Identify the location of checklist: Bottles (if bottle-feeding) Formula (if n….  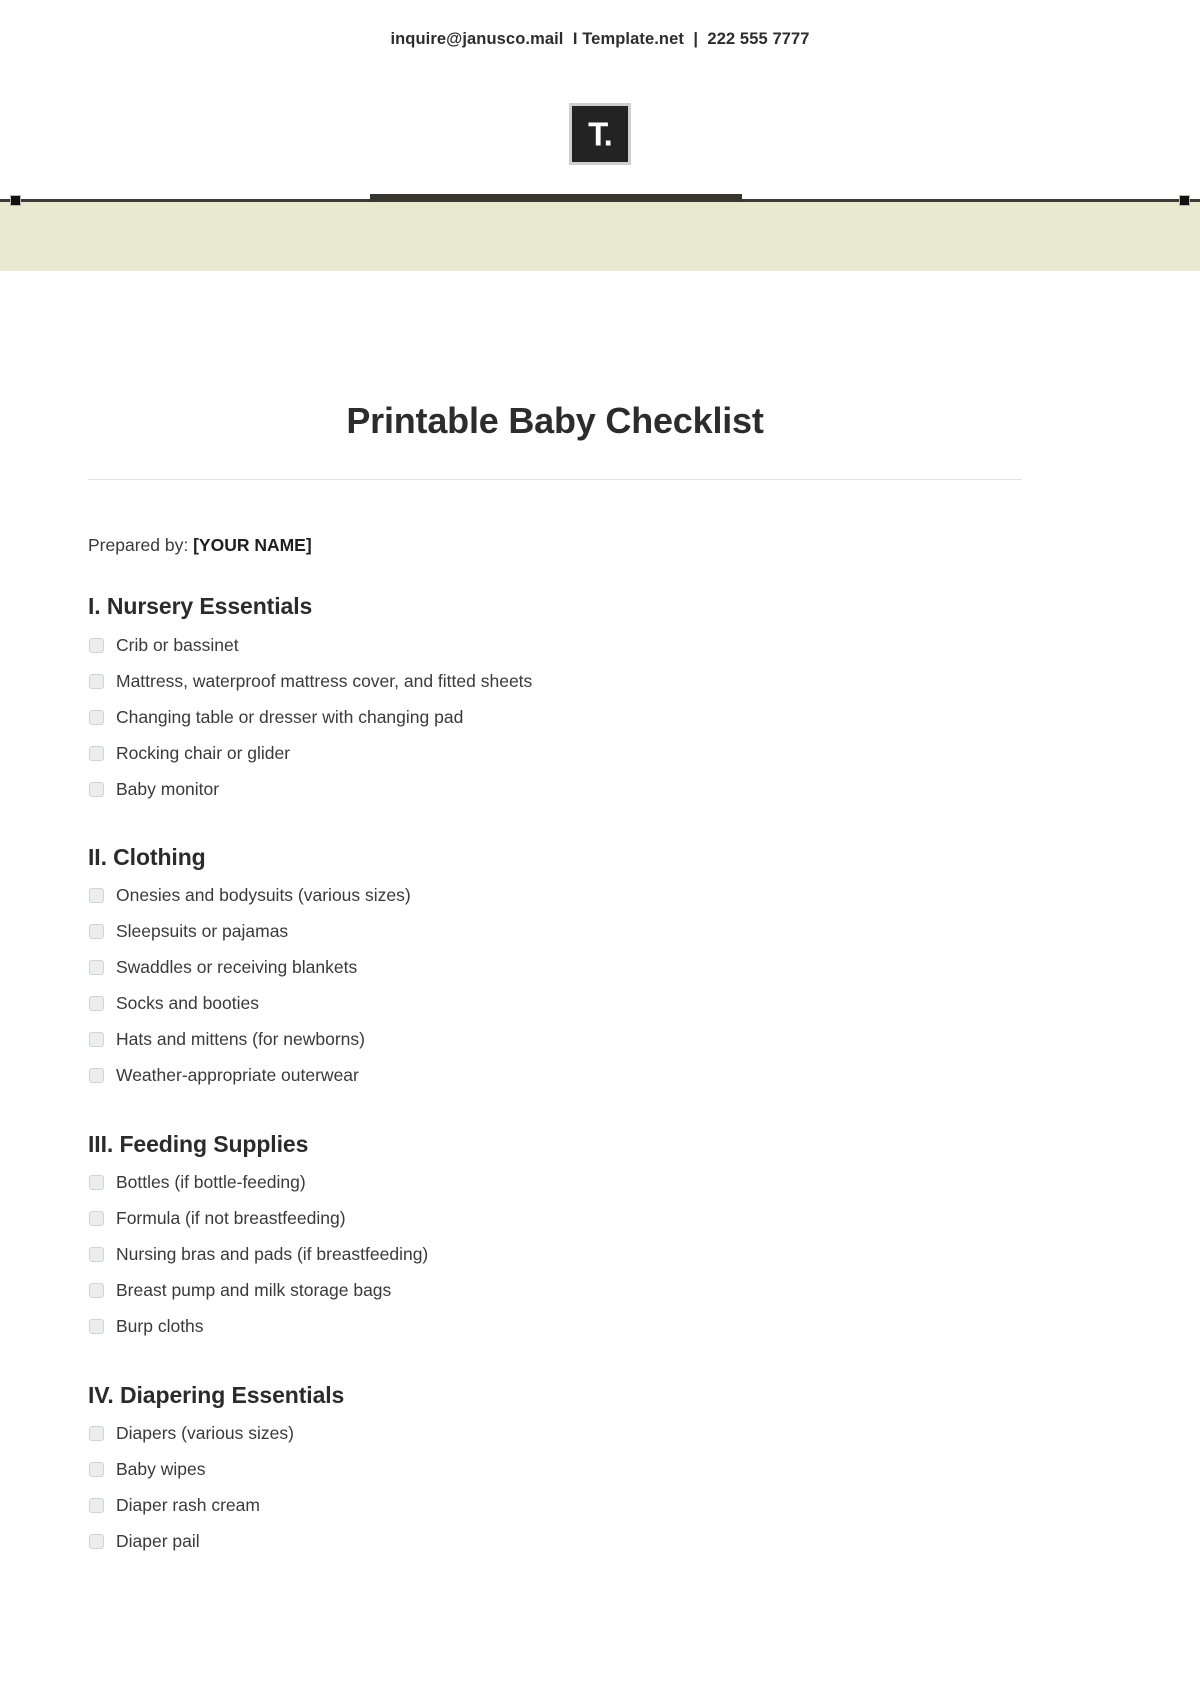
(555, 1255).